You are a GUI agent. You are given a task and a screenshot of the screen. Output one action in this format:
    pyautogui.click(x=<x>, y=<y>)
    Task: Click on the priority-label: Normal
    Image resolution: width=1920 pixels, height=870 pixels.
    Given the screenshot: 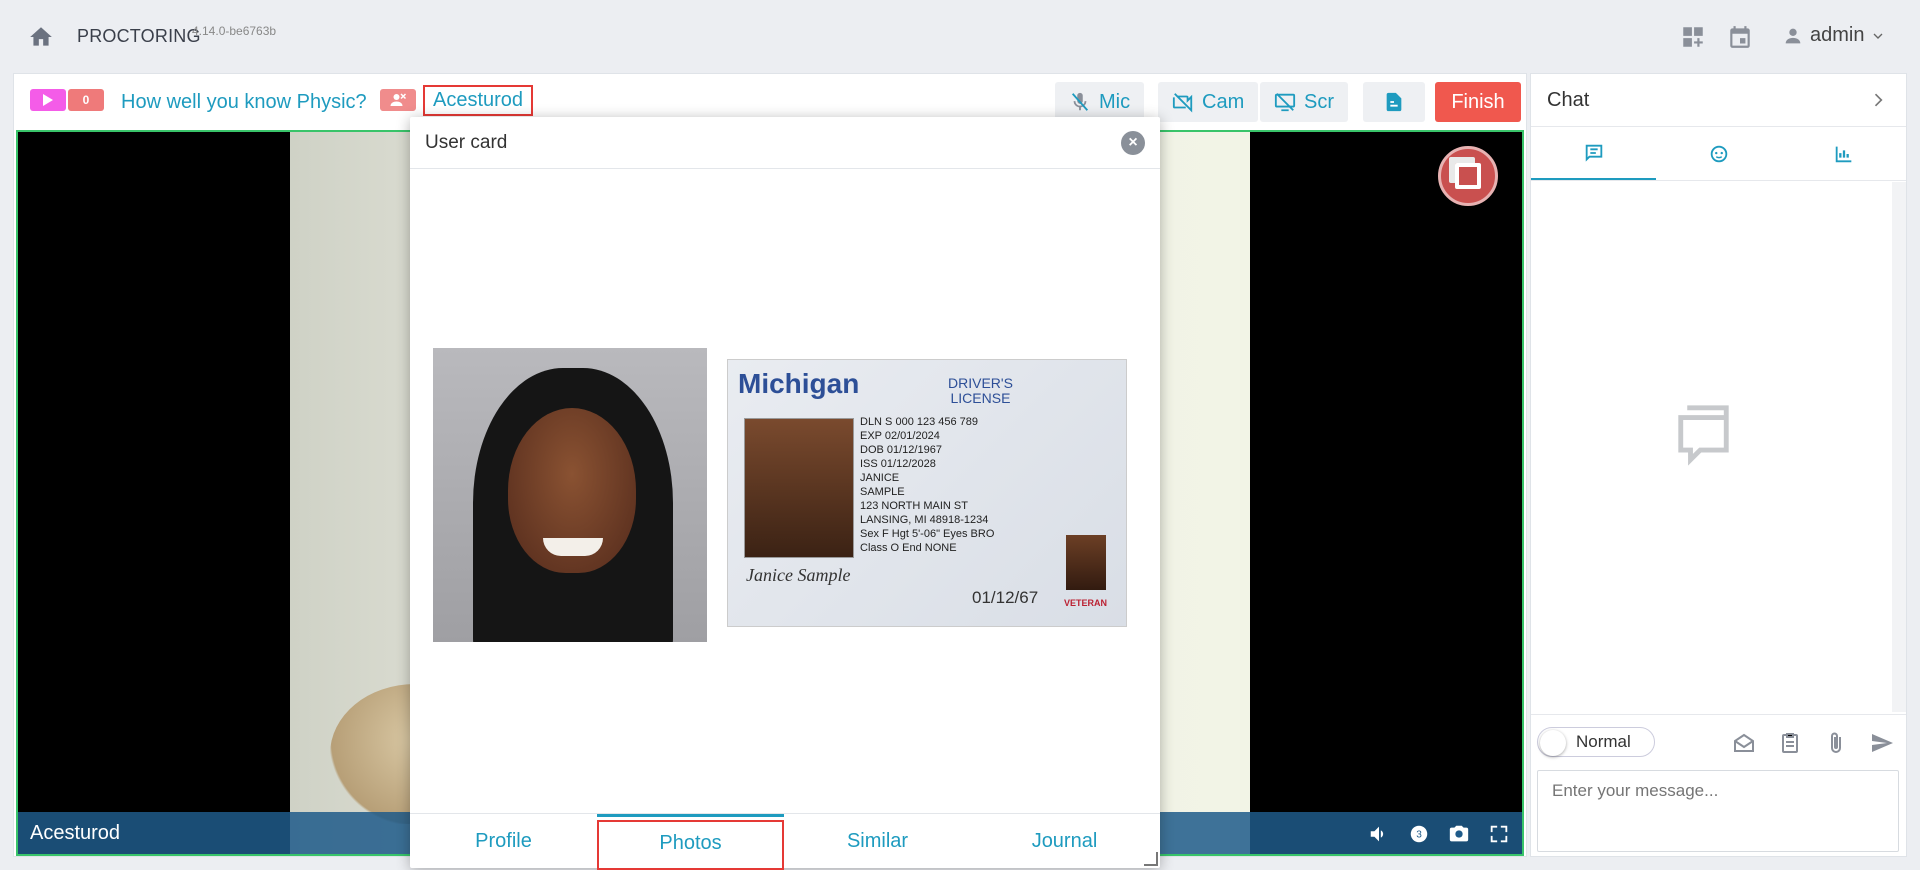 What is the action you would take?
    pyautogui.click(x=1603, y=741)
    